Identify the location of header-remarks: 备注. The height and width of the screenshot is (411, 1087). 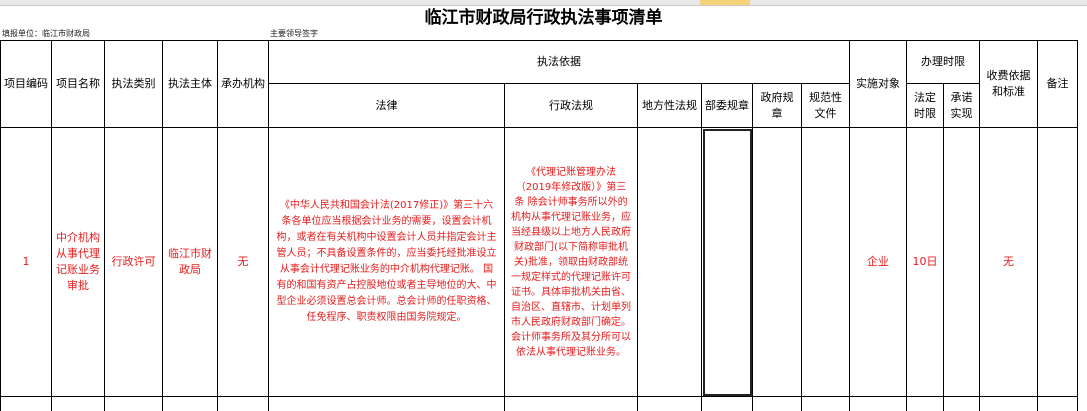
(1058, 84).